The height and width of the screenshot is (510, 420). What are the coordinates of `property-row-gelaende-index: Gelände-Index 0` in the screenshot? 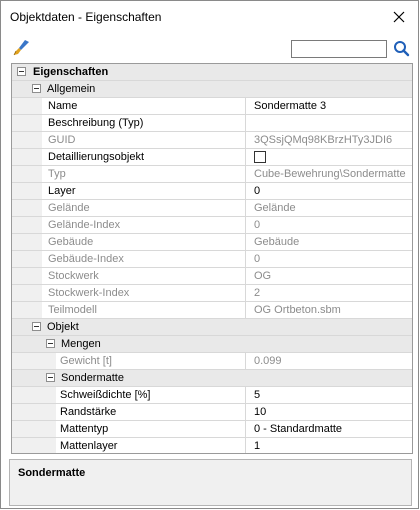 It's located at (212, 225).